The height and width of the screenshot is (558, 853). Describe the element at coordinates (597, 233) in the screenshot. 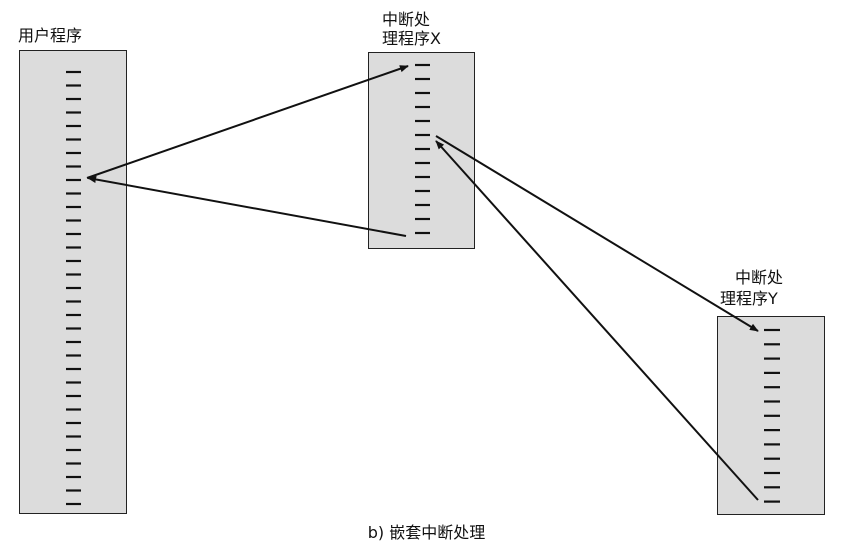

I see `arrow-handler-x-to-handler-y` at that location.